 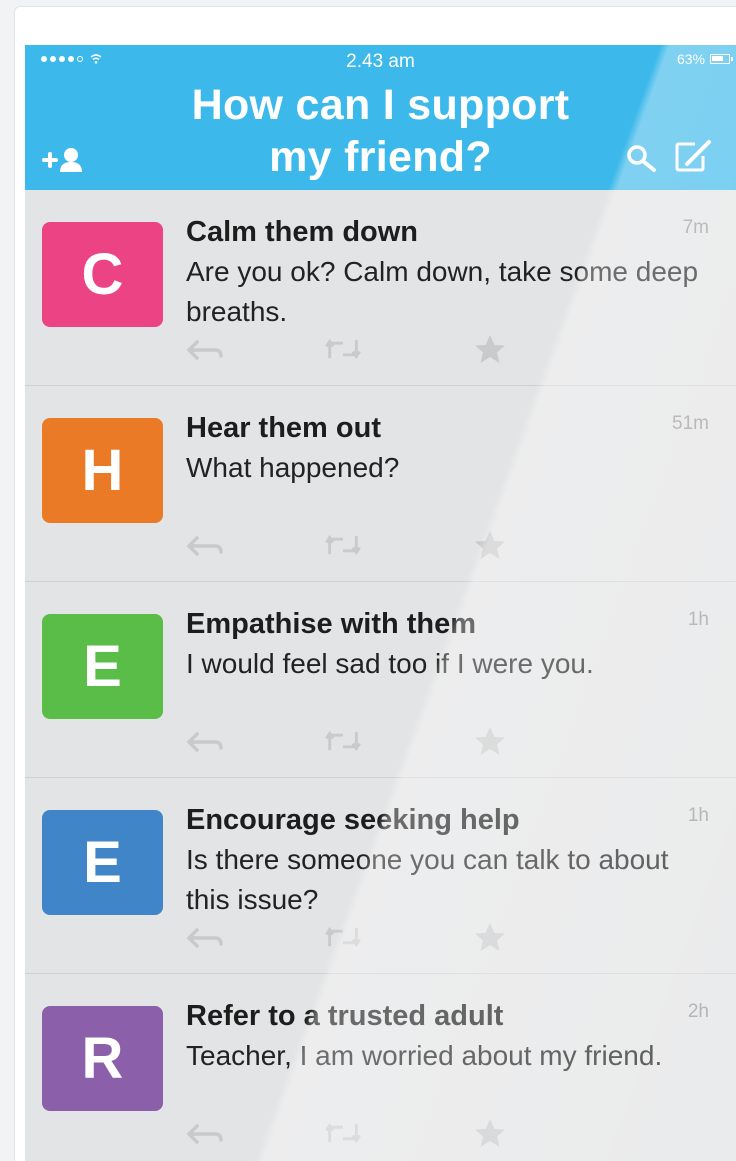 I want to click on item-title: Encourage seeking help, so click(x=353, y=820).